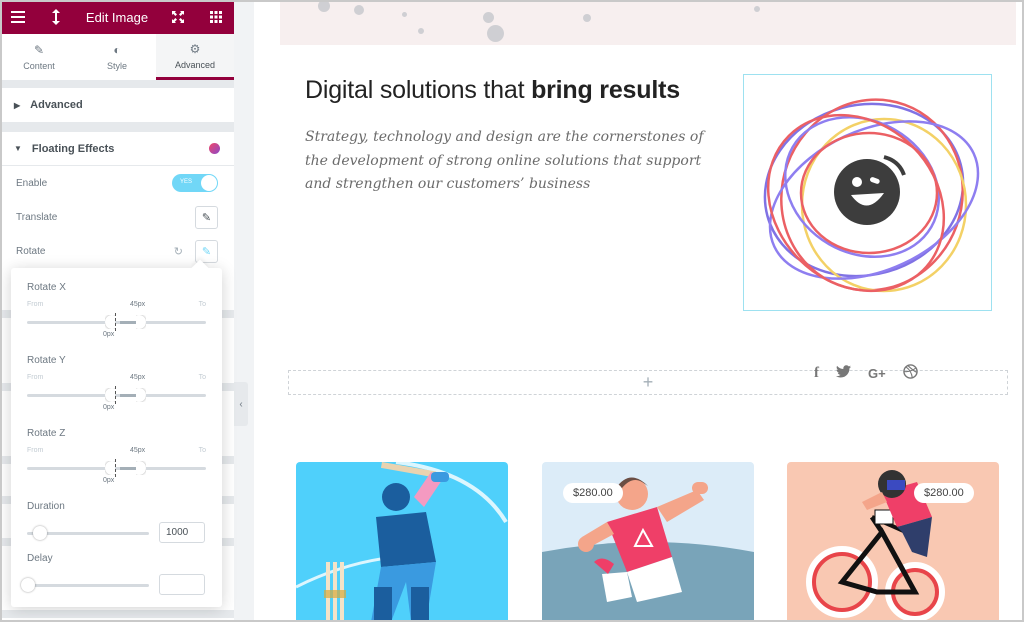 This screenshot has height=622, width=1024. I want to click on expand-icon, so click(178, 17).